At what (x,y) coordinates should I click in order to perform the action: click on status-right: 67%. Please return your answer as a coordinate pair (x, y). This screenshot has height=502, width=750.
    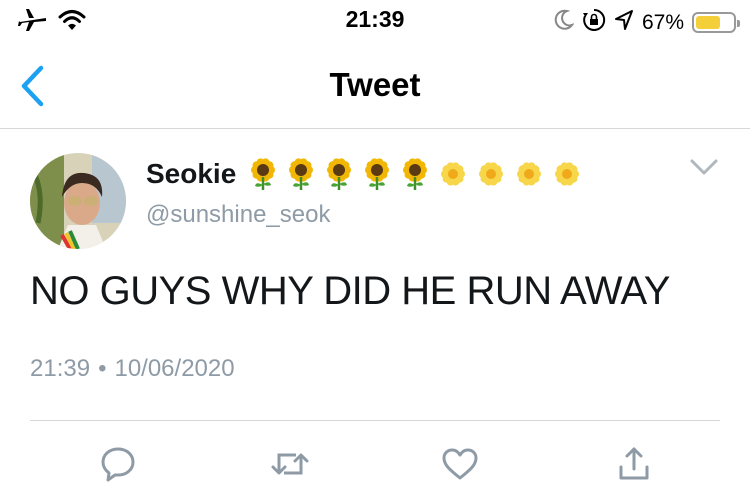
    Looking at the image, I should click on (647, 22).